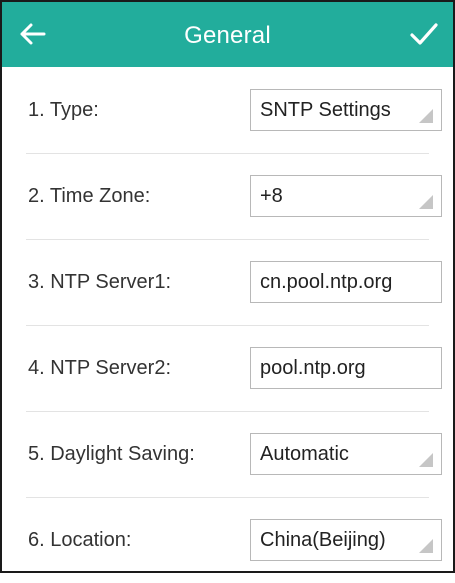 Image resolution: width=455 pixels, height=583 pixels. Describe the element at coordinates (63, 109) in the screenshot. I see `setting-label: 1. Type:` at that location.